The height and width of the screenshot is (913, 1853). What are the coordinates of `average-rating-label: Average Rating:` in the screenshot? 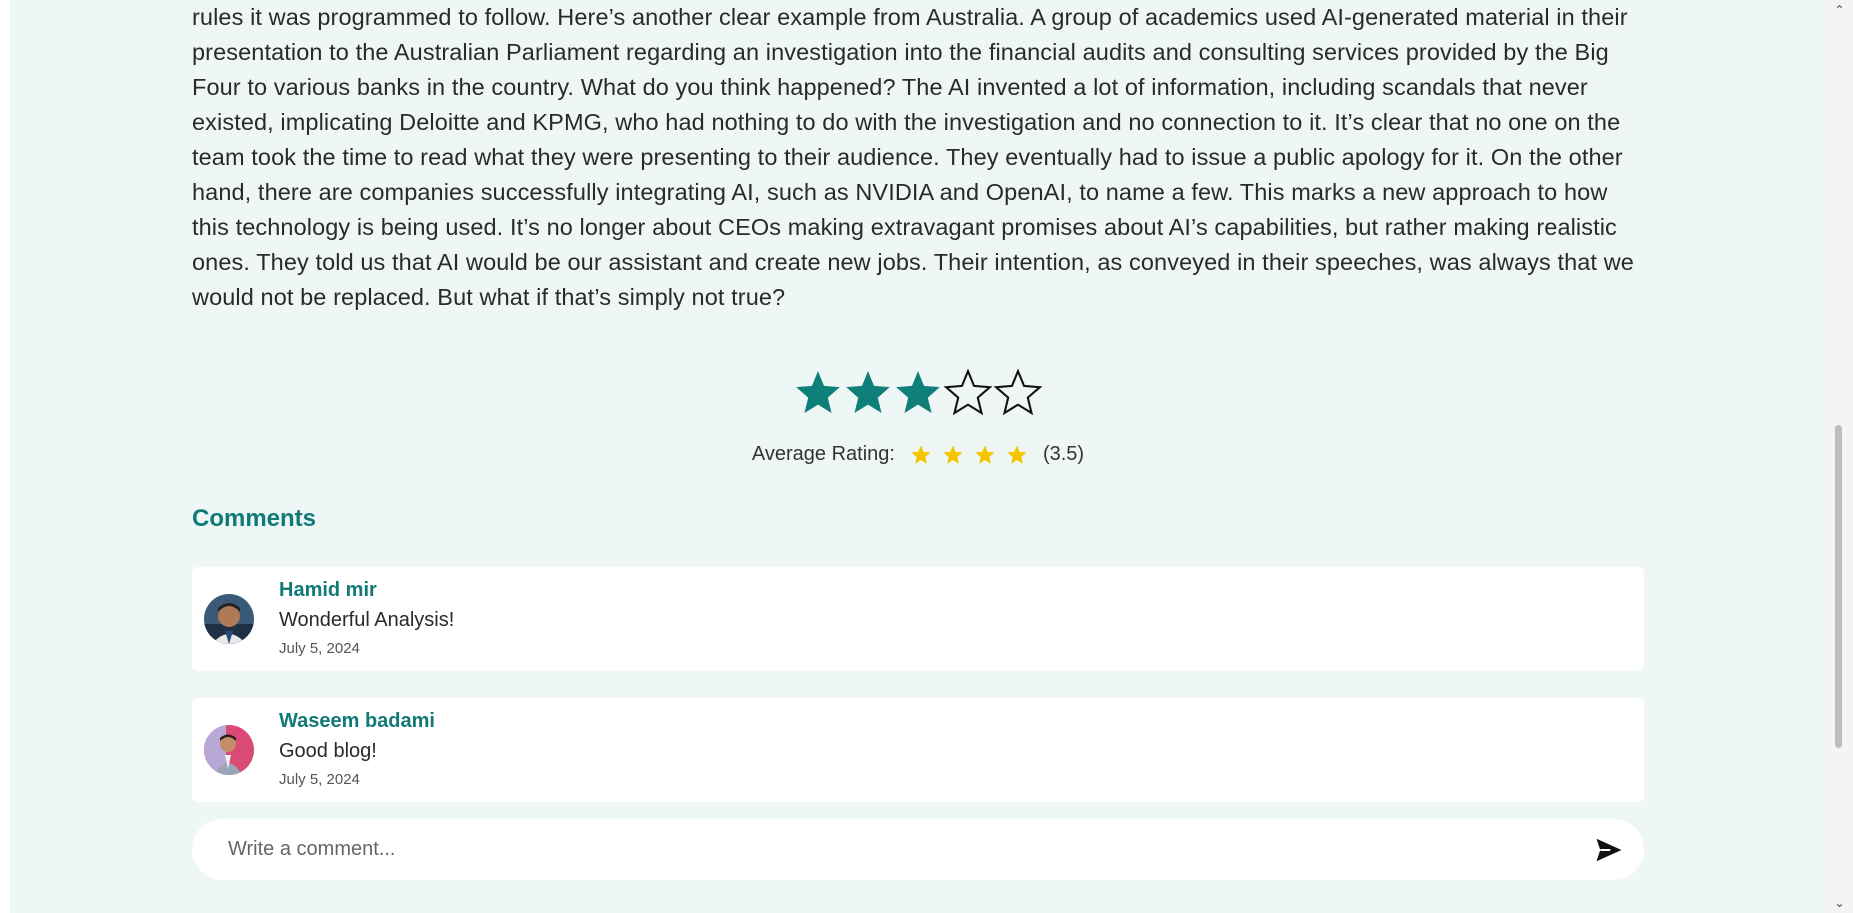 It's located at (823, 454).